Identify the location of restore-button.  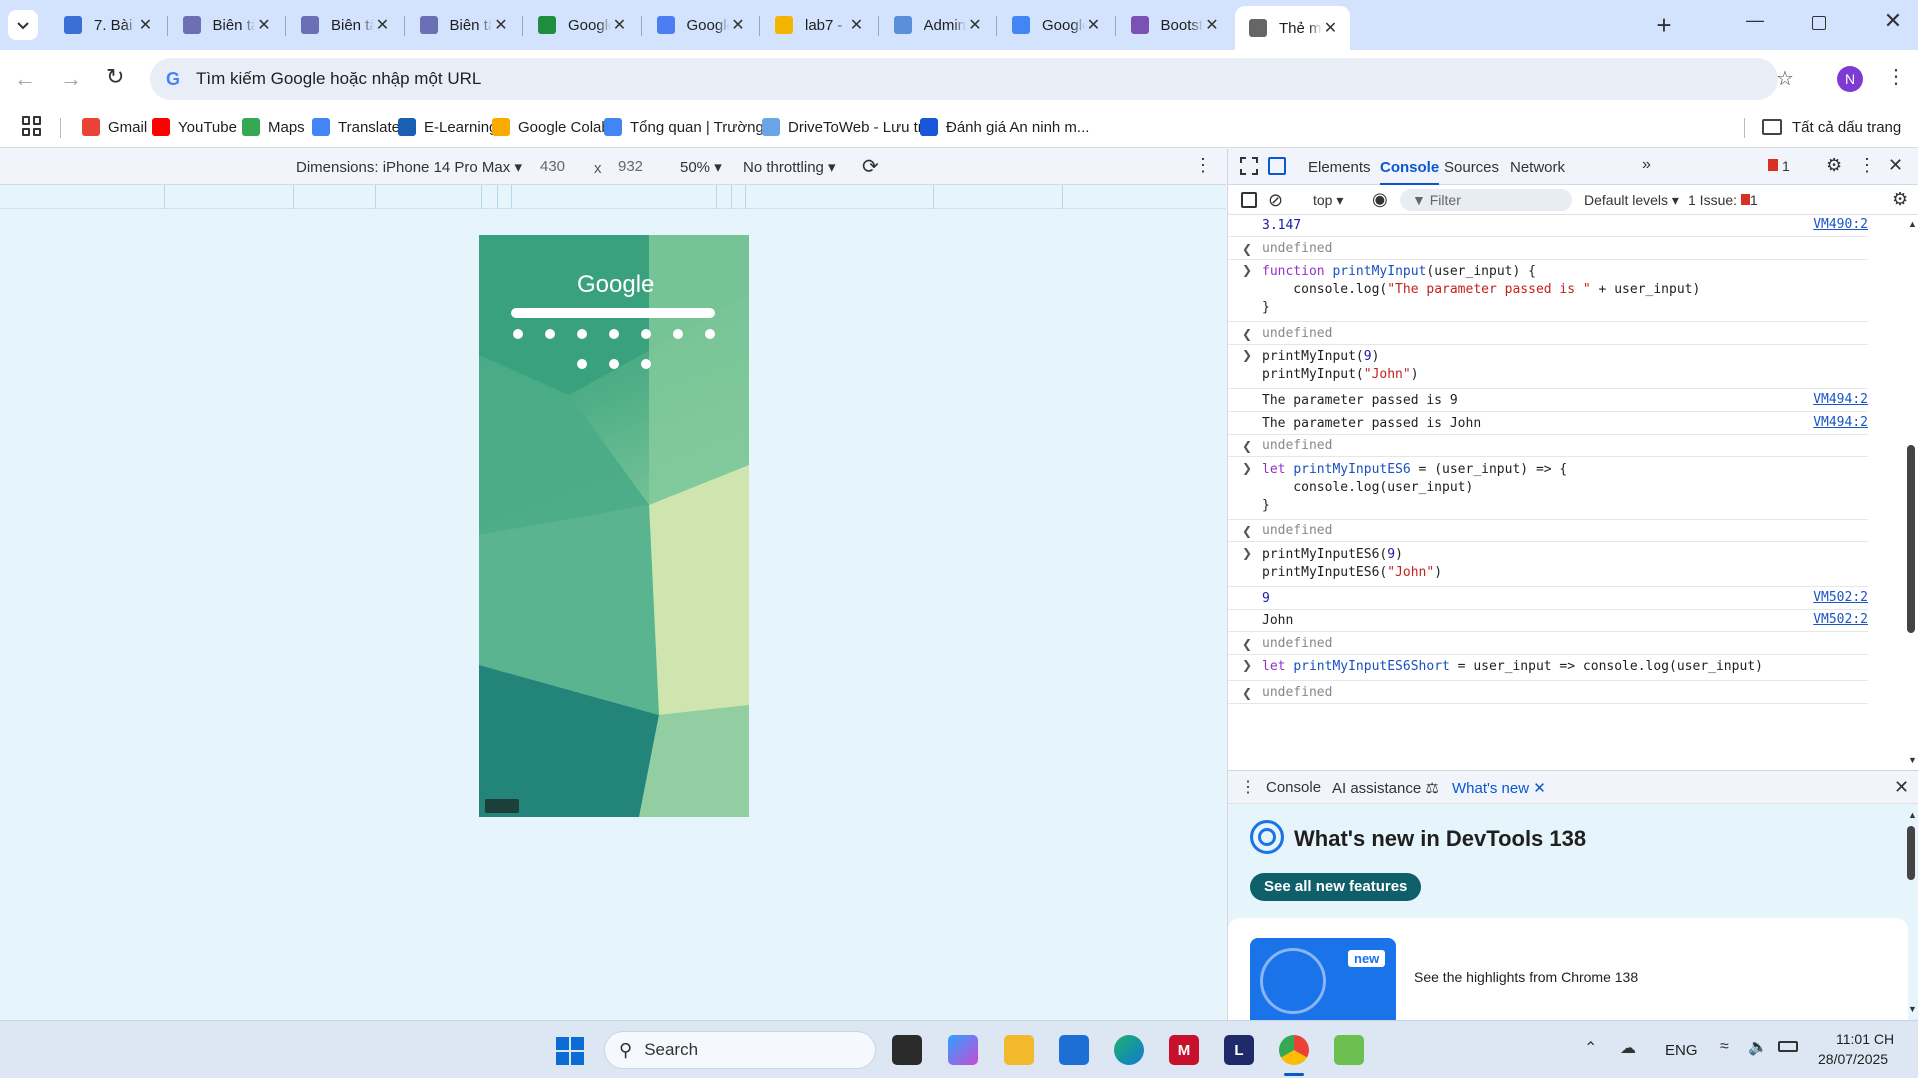
(1819, 23).